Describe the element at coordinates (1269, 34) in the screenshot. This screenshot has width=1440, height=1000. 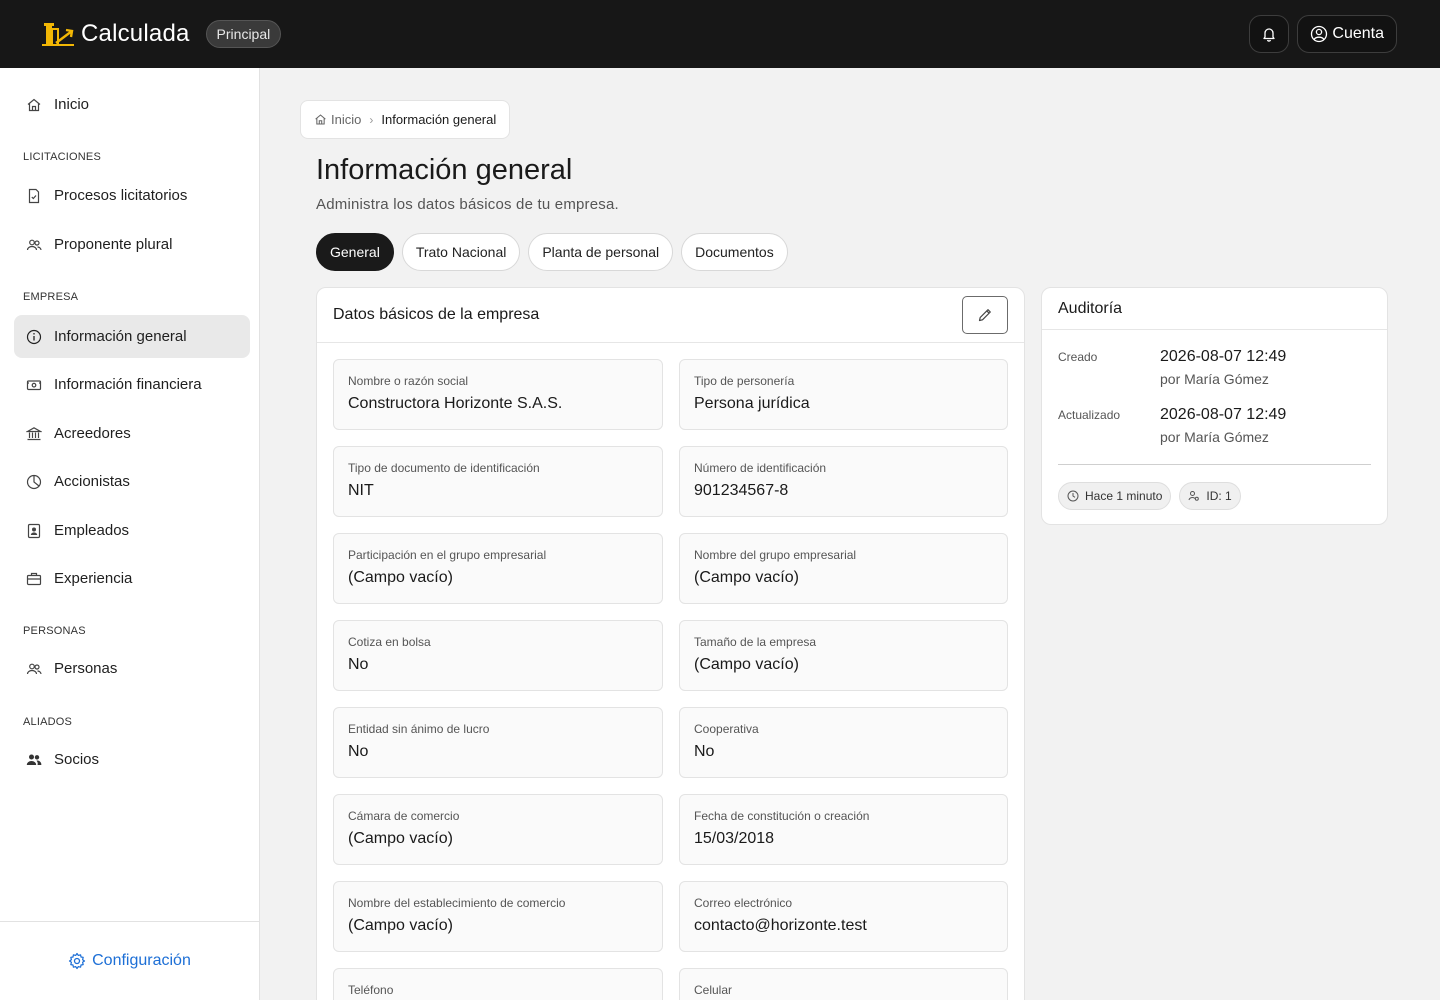
I see `notifications-button` at that location.